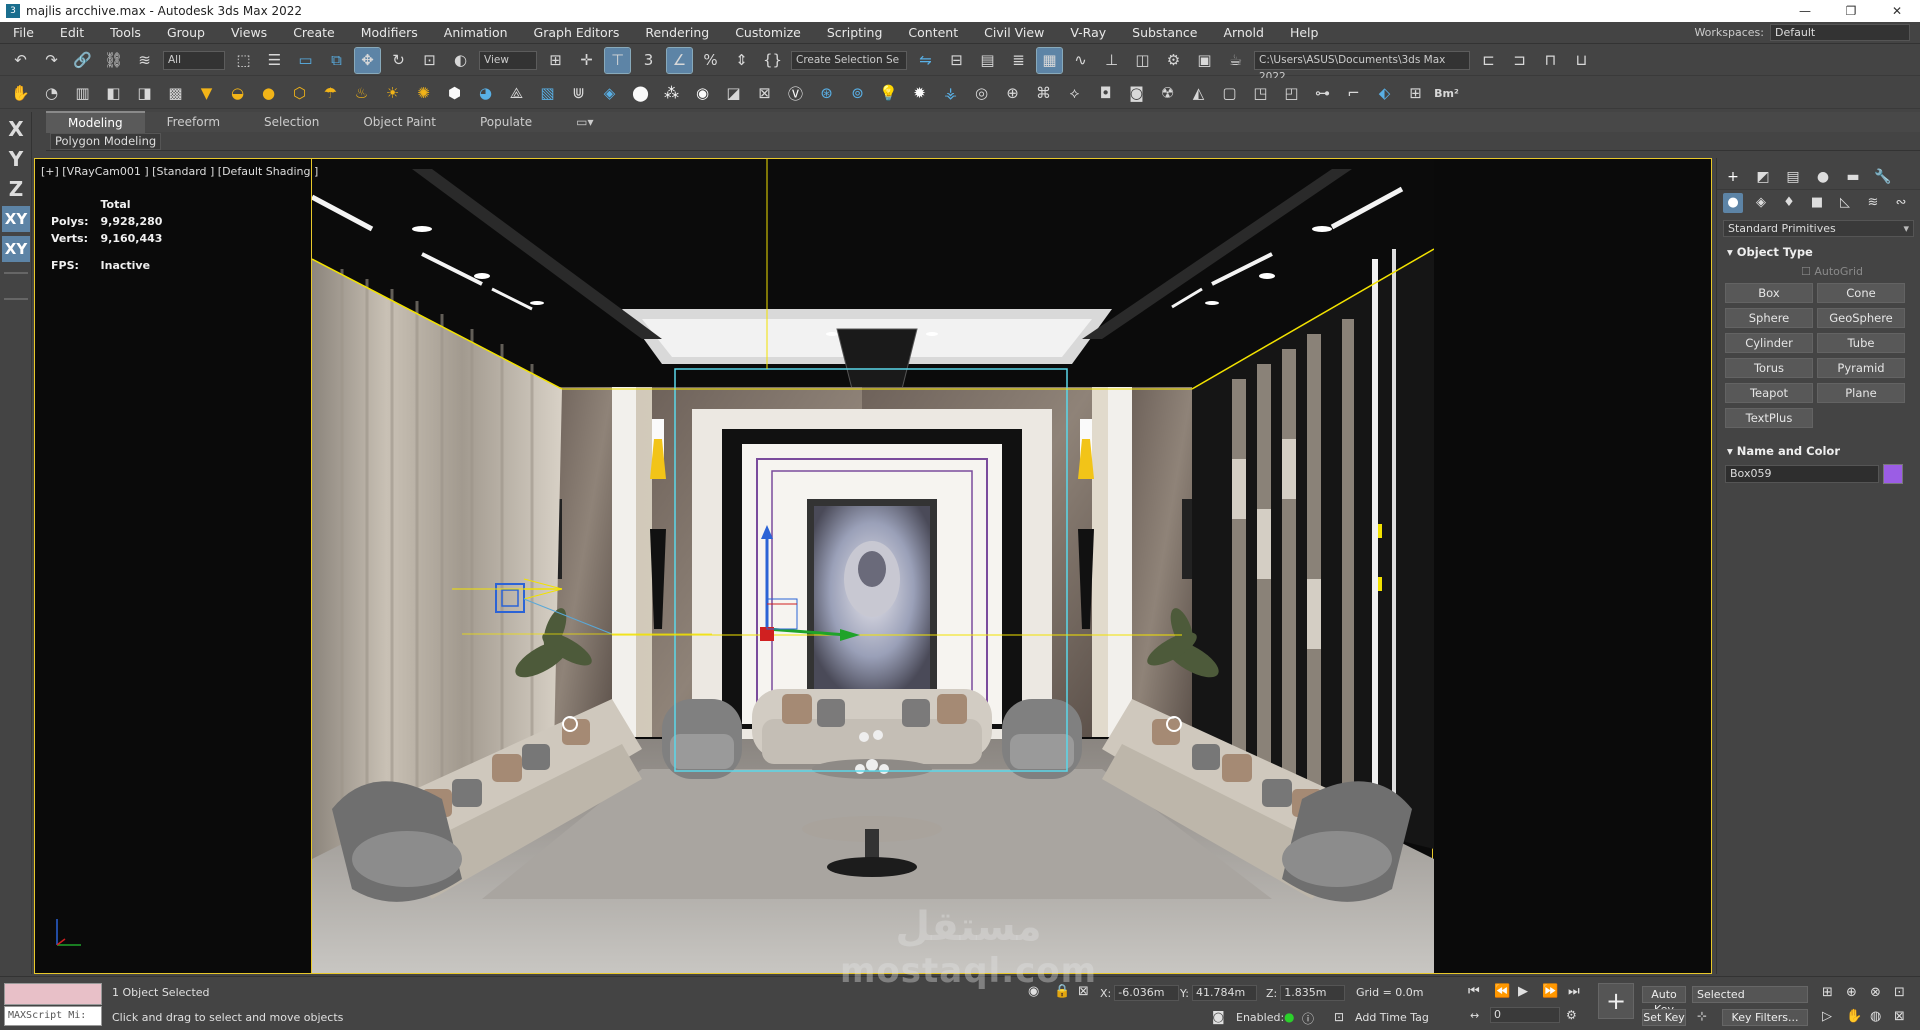  What do you see at coordinates (367, 60) in the screenshot?
I see `select-move-icon: ✥` at bounding box center [367, 60].